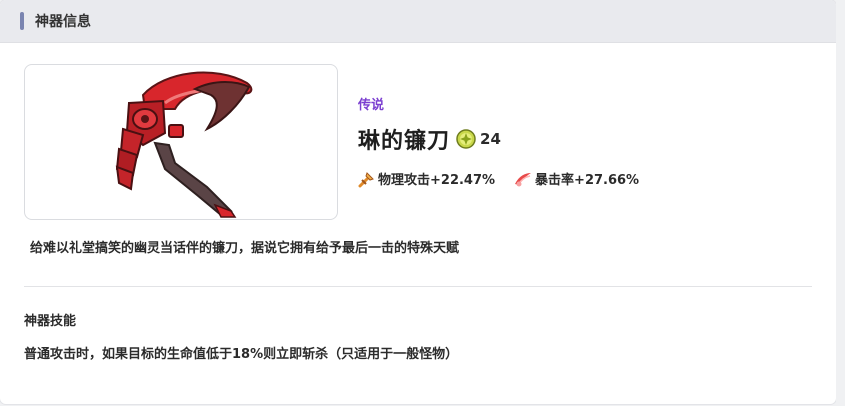  What do you see at coordinates (587, 180) in the screenshot?
I see `stat-label: 暴击率+27.66%` at bounding box center [587, 180].